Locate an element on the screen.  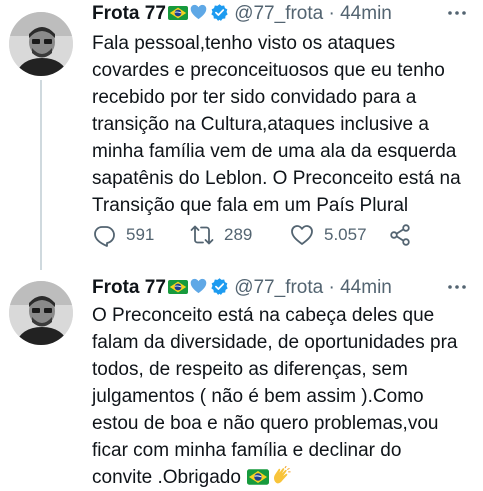
tweet-line: O Preconceito está na cabeça deles que is located at coordinates (263, 315).